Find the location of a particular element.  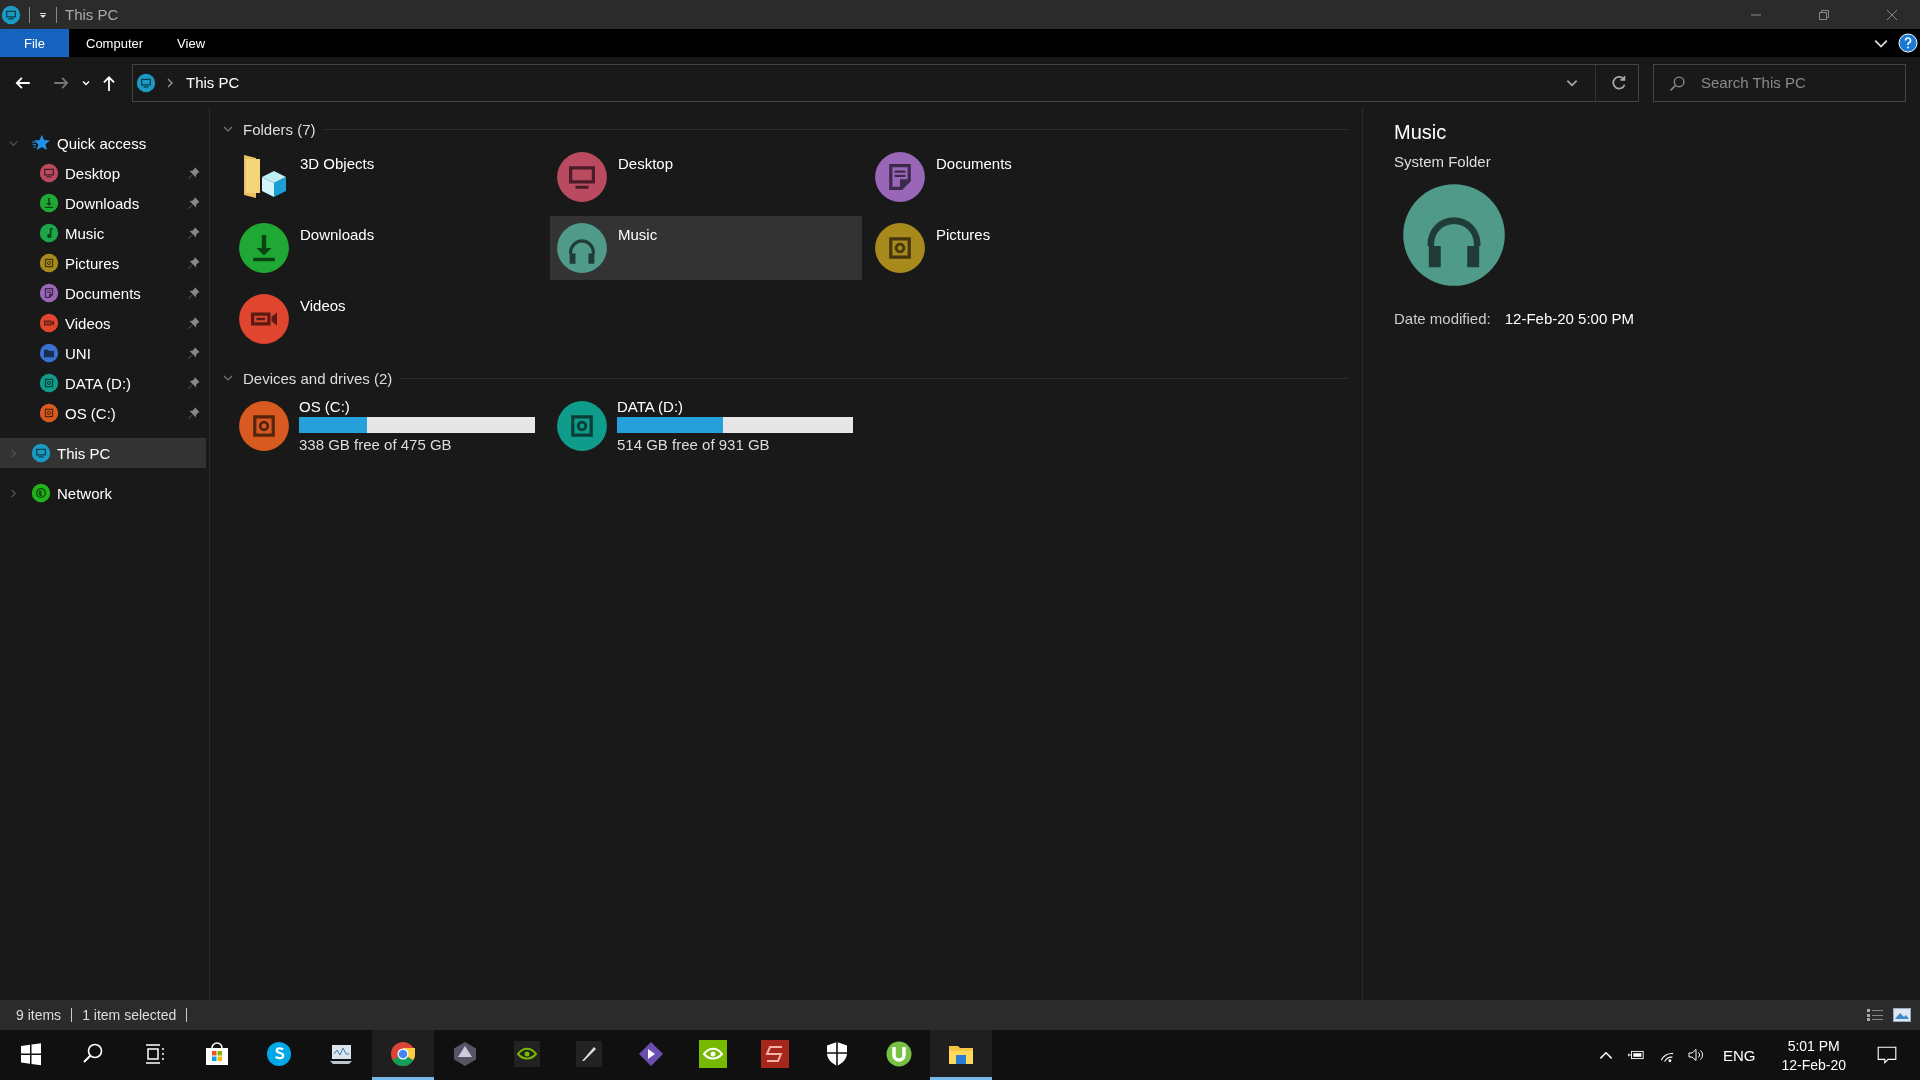

sidebar-item: Videos is located at coordinates (104, 323).